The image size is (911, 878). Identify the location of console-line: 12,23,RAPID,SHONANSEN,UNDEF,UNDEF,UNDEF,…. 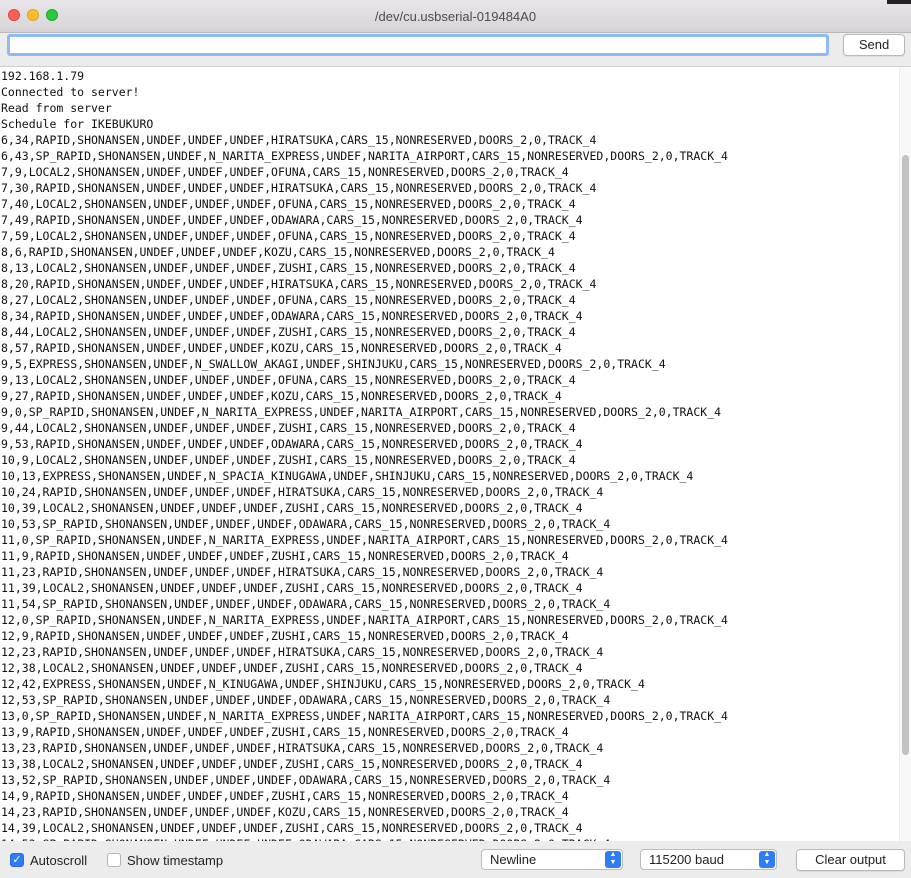
(302, 652).